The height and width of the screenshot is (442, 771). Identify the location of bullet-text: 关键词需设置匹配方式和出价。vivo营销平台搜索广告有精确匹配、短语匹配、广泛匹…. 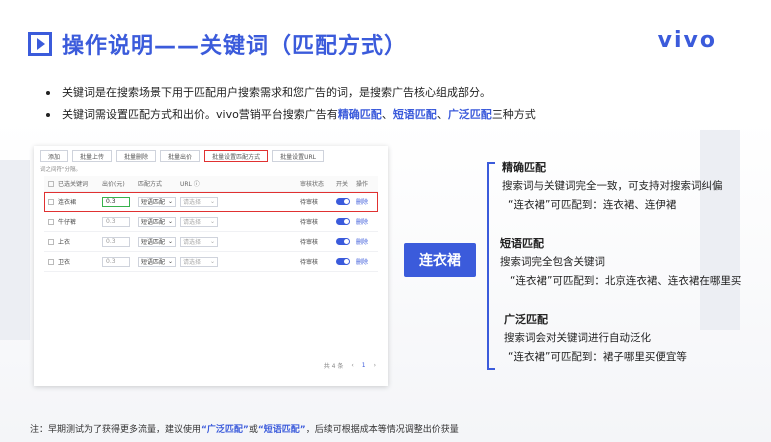
(299, 115).